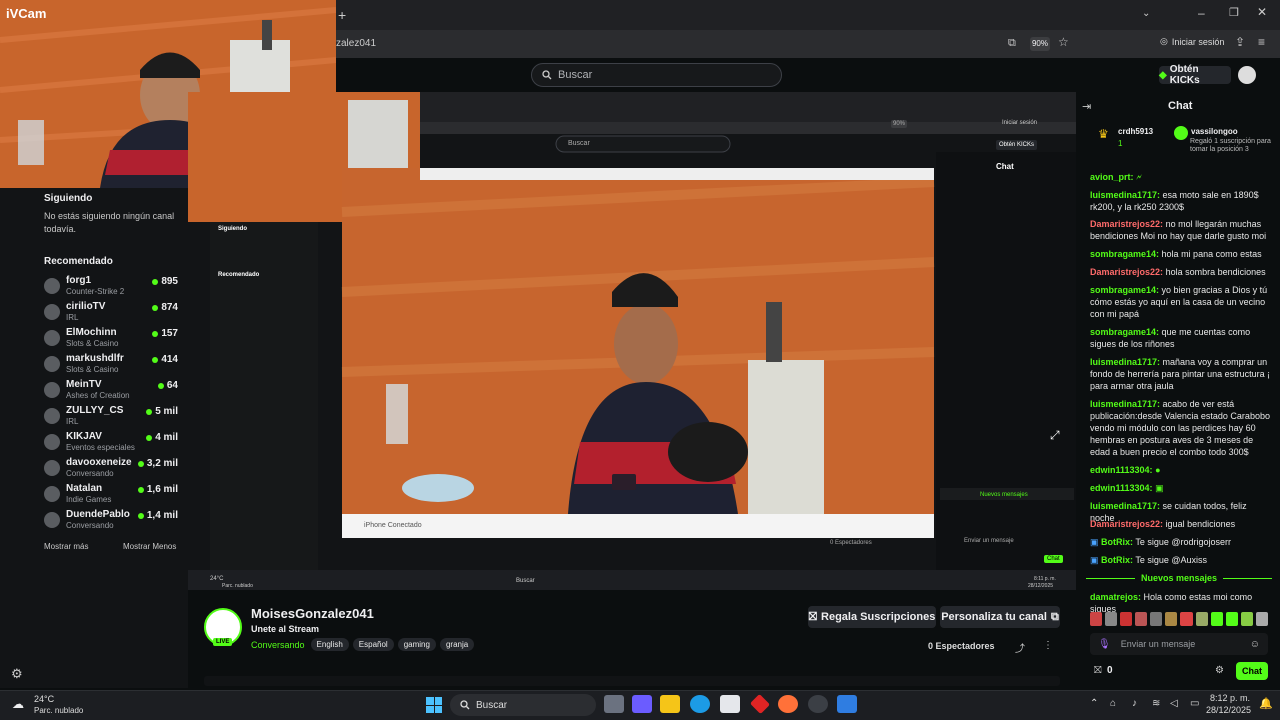 The width and height of the screenshot is (1280, 720). I want to click on sidebar-item-davooxeneize: davooxeneize Conversando 3,2 mil, so click(111, 469).